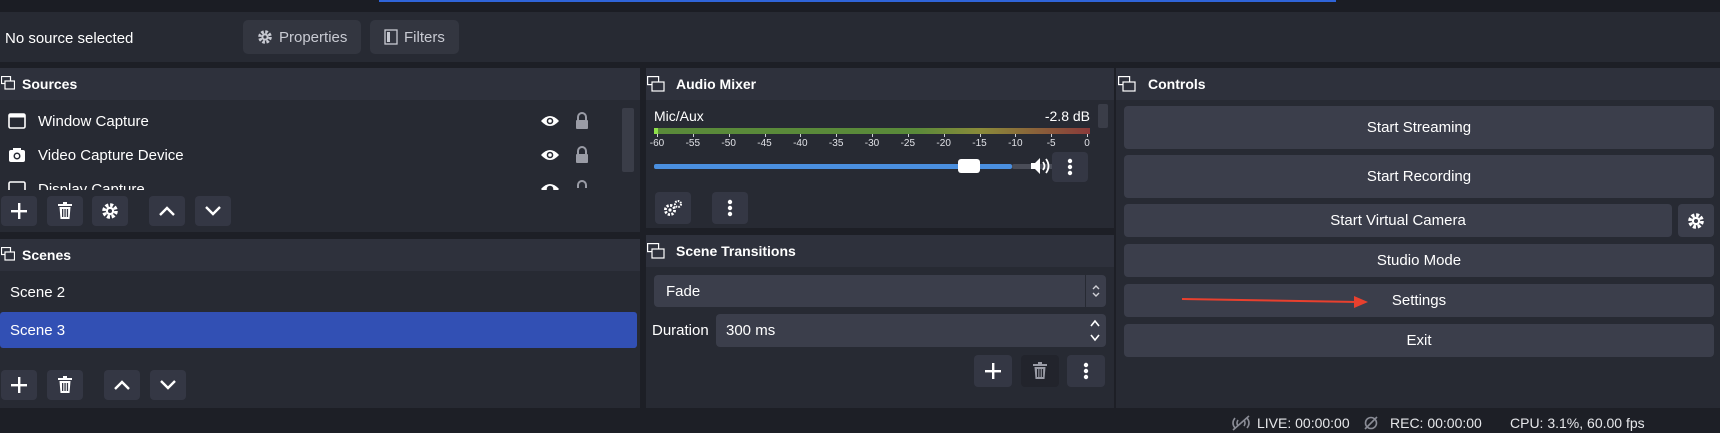  Describe the element at coordinates (943, 143) in the screenshot. I see `meter-tick-label: -20` at that location.